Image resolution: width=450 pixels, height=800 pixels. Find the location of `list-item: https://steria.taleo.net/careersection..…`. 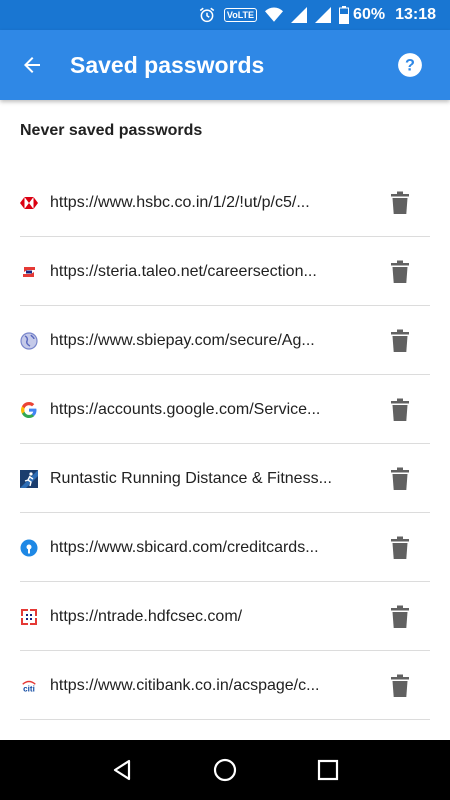

list-item: https://steria.taleo.net/careersection..… is located at coordinates (225, 271).